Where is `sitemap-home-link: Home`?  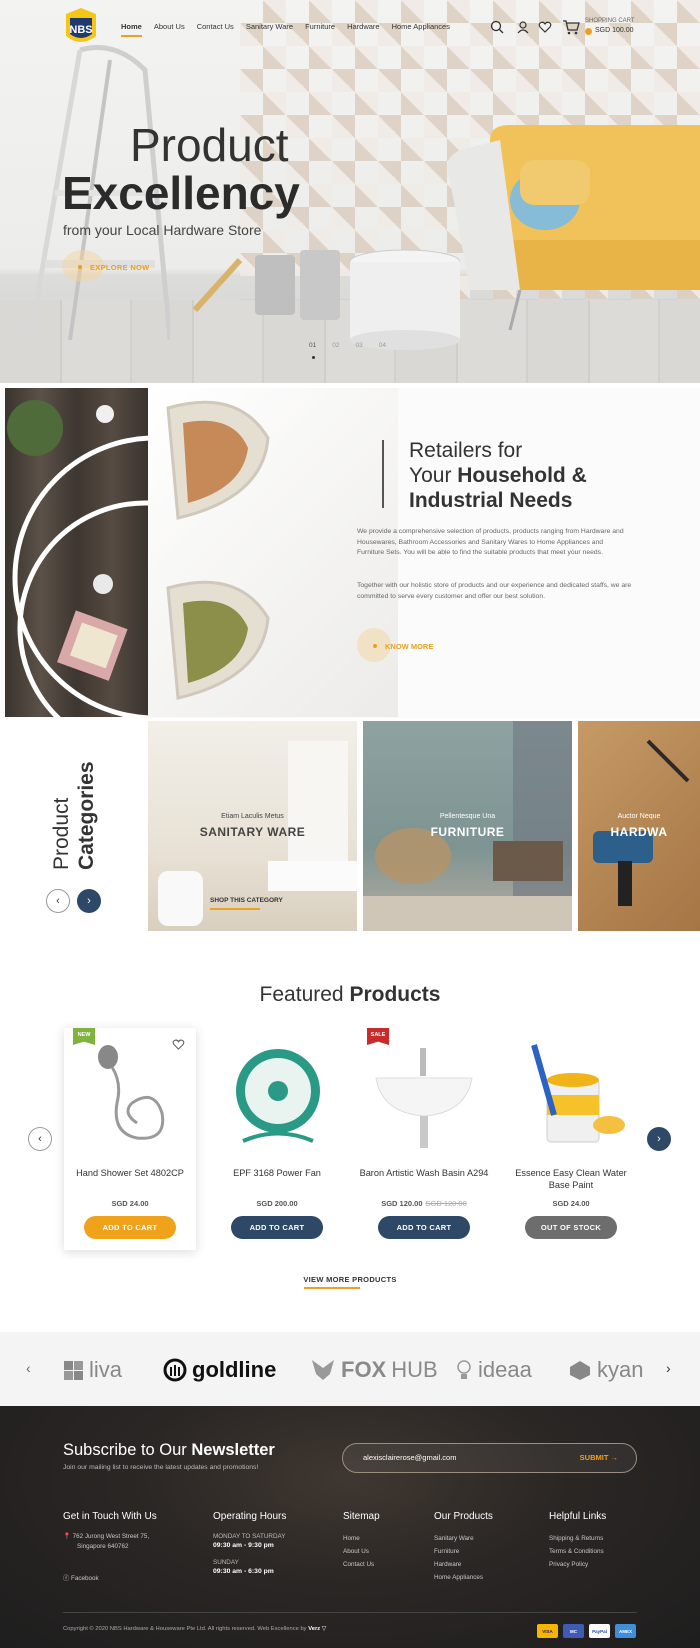 sitemap-home-link: Home is located at coordinates (361, 1538).